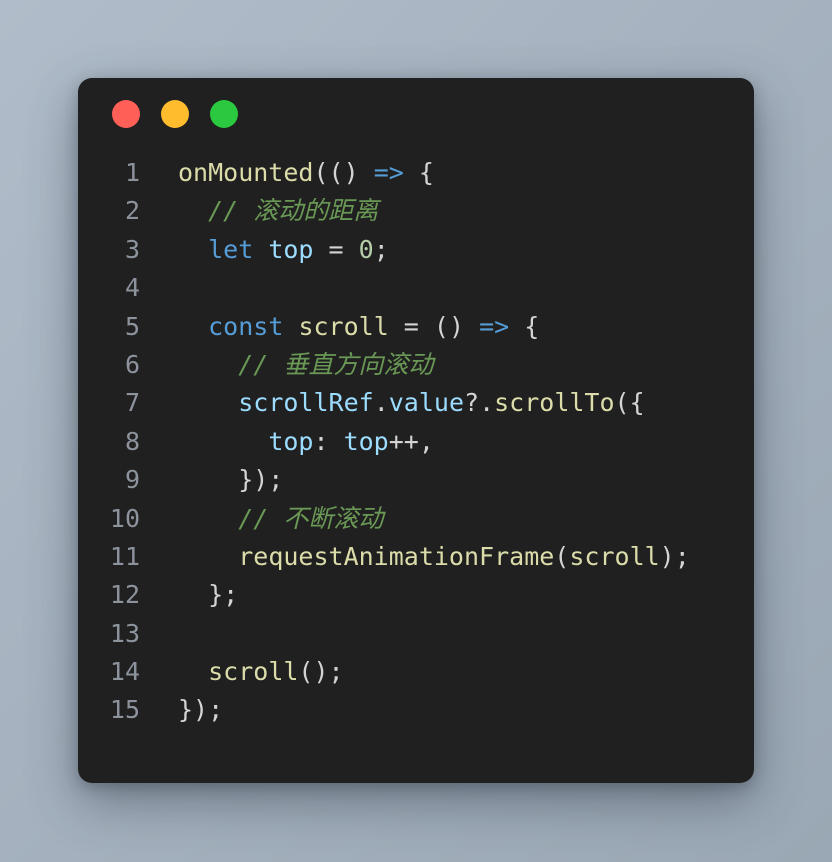  I want to click on line-number: 1, so click(132, 172).